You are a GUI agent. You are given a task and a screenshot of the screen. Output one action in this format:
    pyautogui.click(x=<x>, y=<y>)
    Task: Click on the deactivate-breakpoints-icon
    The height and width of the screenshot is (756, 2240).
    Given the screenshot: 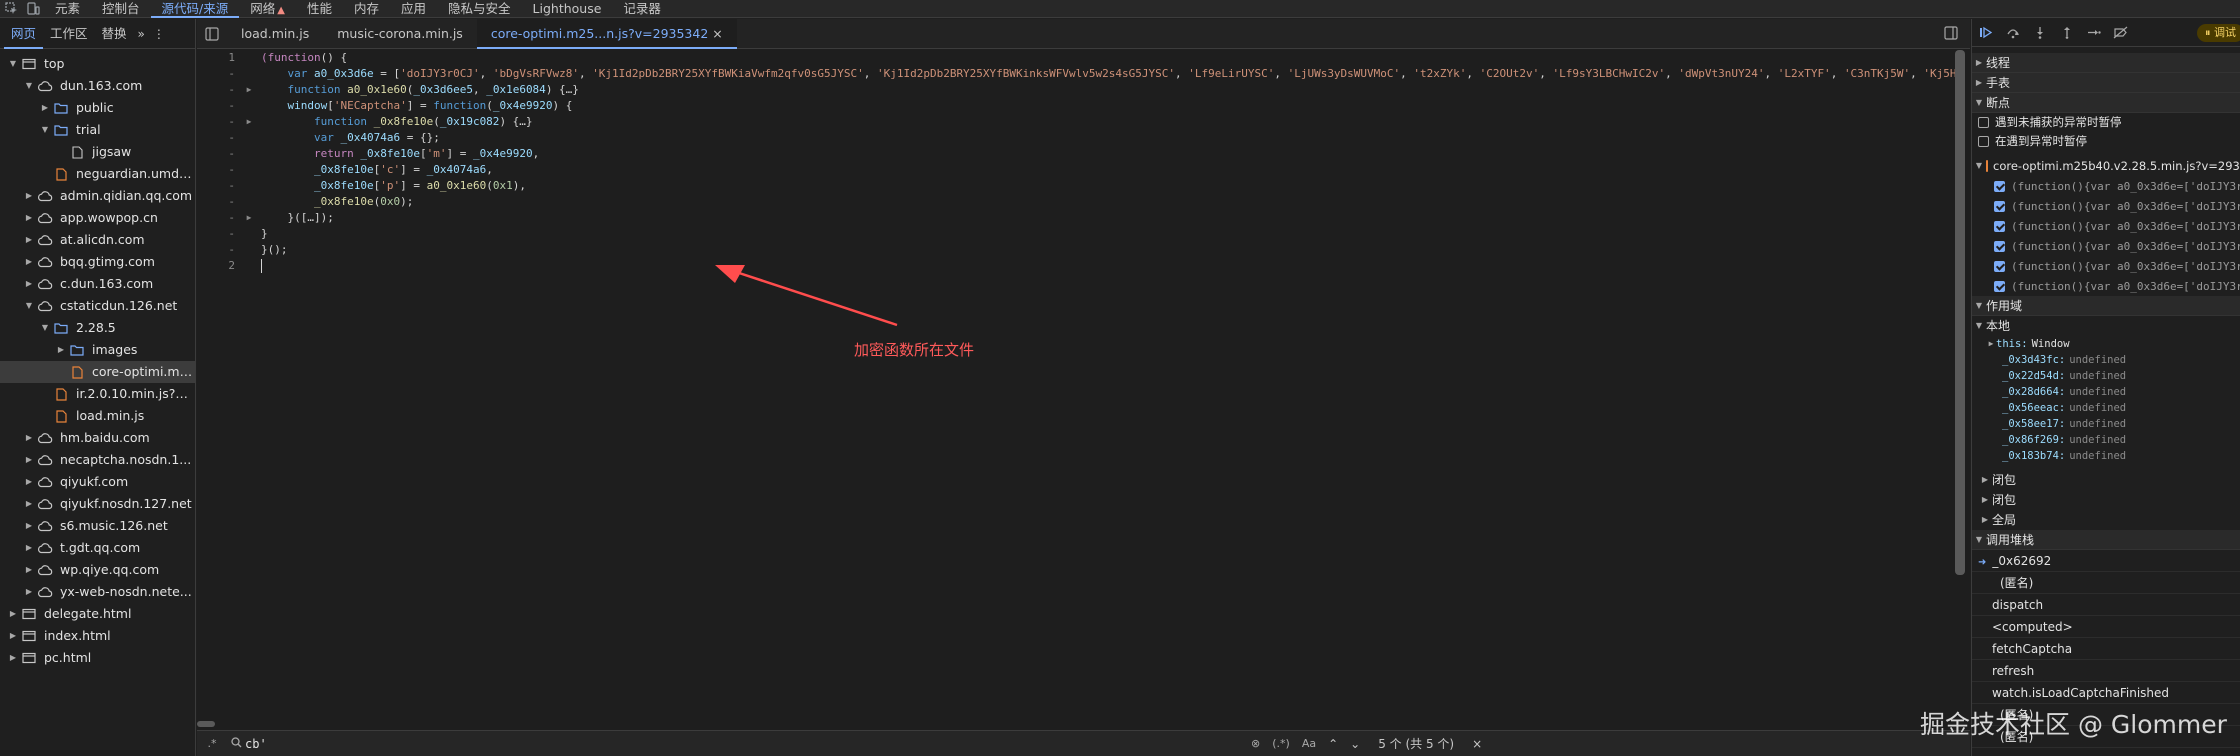 What is the action you would take?
    pyautogui.click(x=2120, y=33)
    